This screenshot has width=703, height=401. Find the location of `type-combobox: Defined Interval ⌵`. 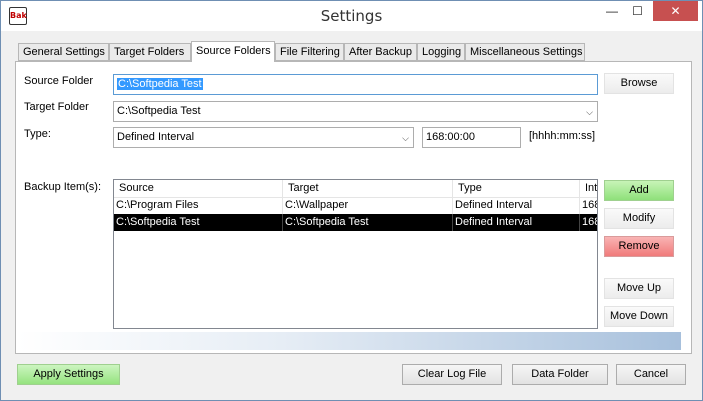

type-combobox: Defined Interval ⌵ is located at coordinates (263, 137).